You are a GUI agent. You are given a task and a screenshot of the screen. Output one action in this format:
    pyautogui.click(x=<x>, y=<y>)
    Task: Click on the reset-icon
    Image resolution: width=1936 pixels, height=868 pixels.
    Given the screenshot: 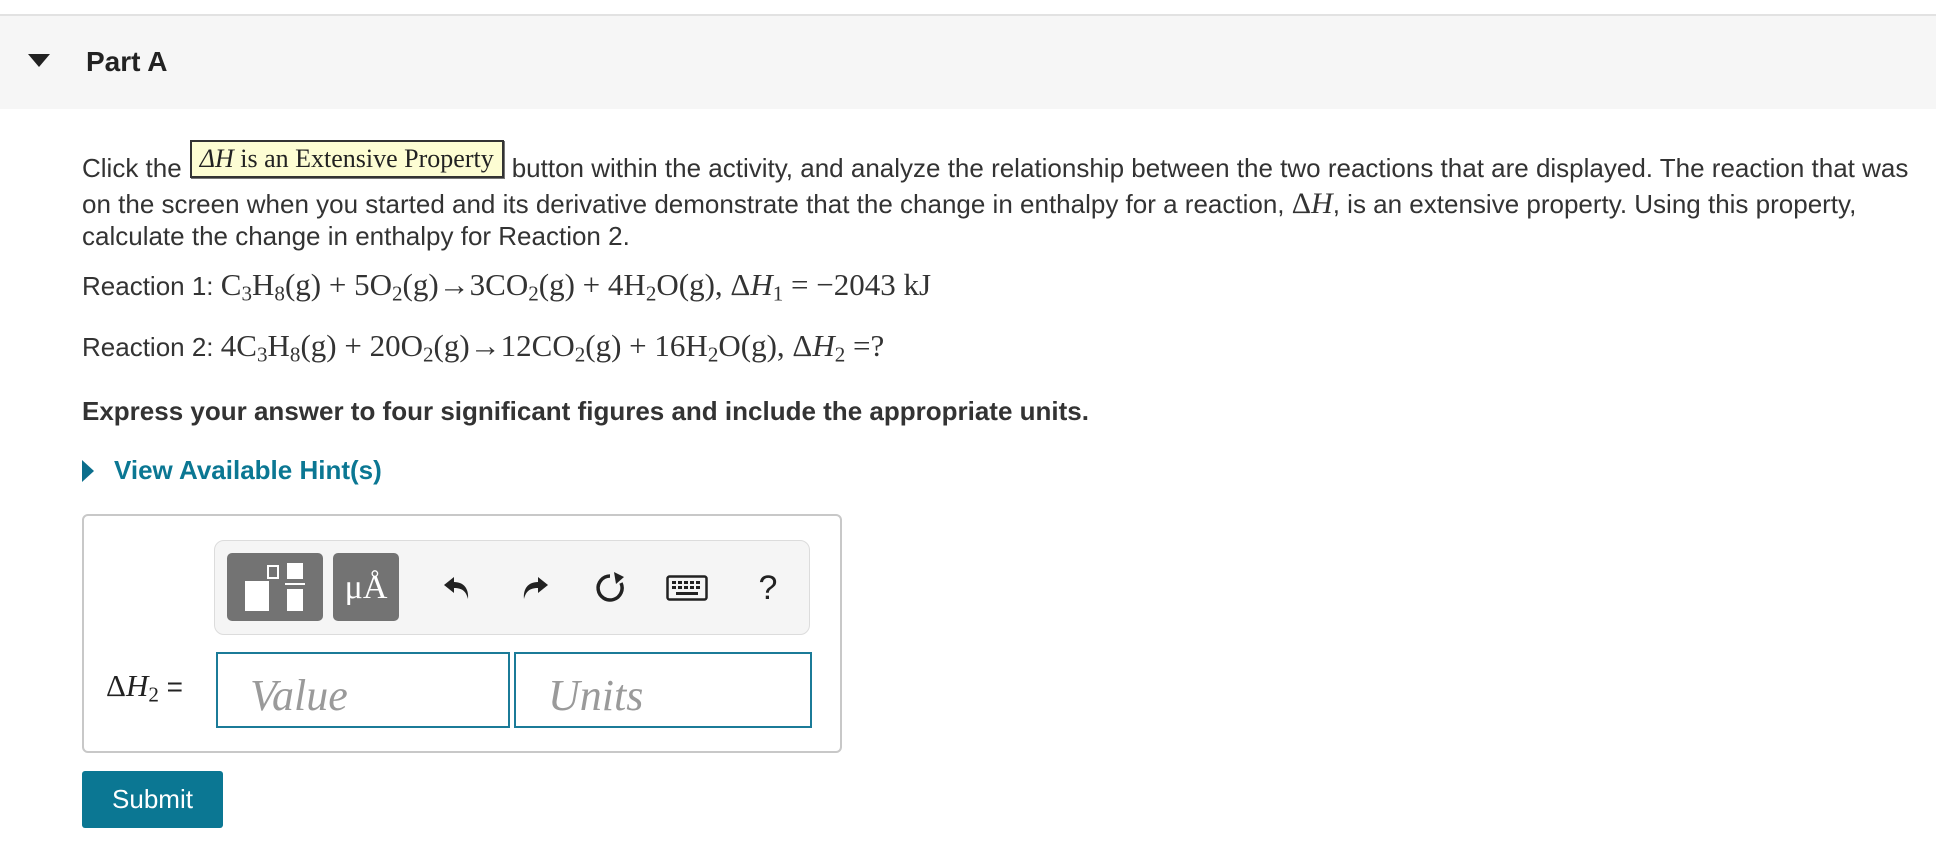 What is the action you would take?
    pyautogui.click(x=610, y=587)
    